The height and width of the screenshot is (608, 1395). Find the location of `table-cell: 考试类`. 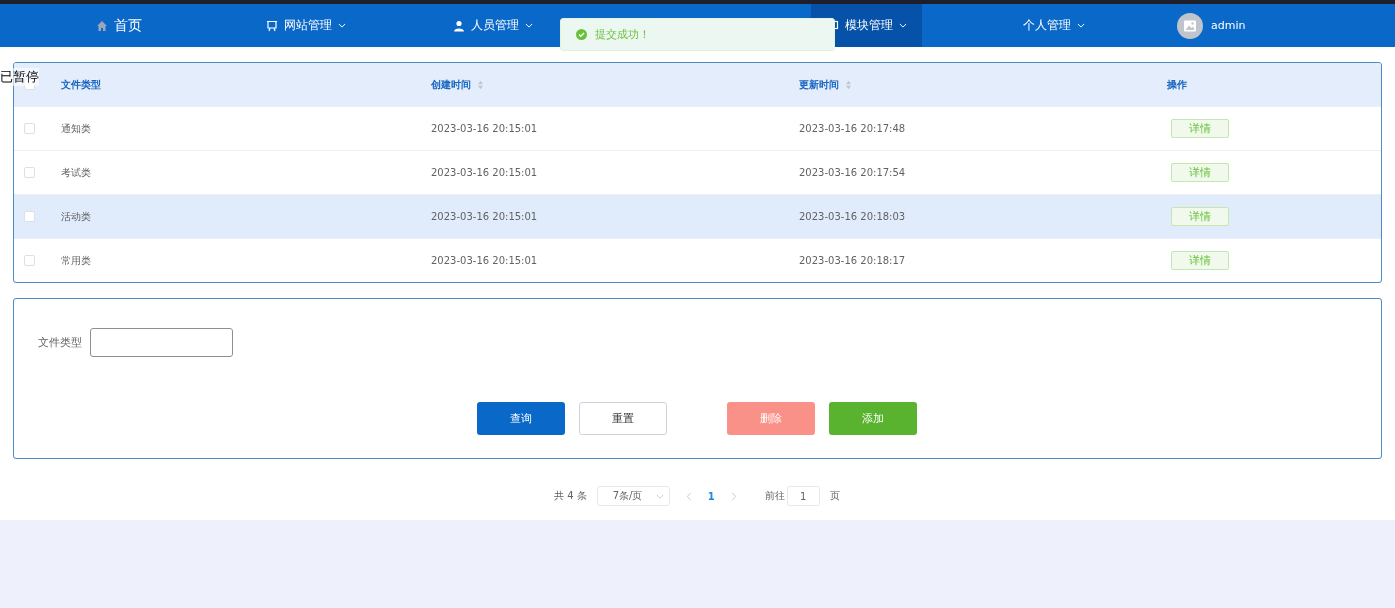

table-cell: 考试类 is located at coordinates (76, 172).